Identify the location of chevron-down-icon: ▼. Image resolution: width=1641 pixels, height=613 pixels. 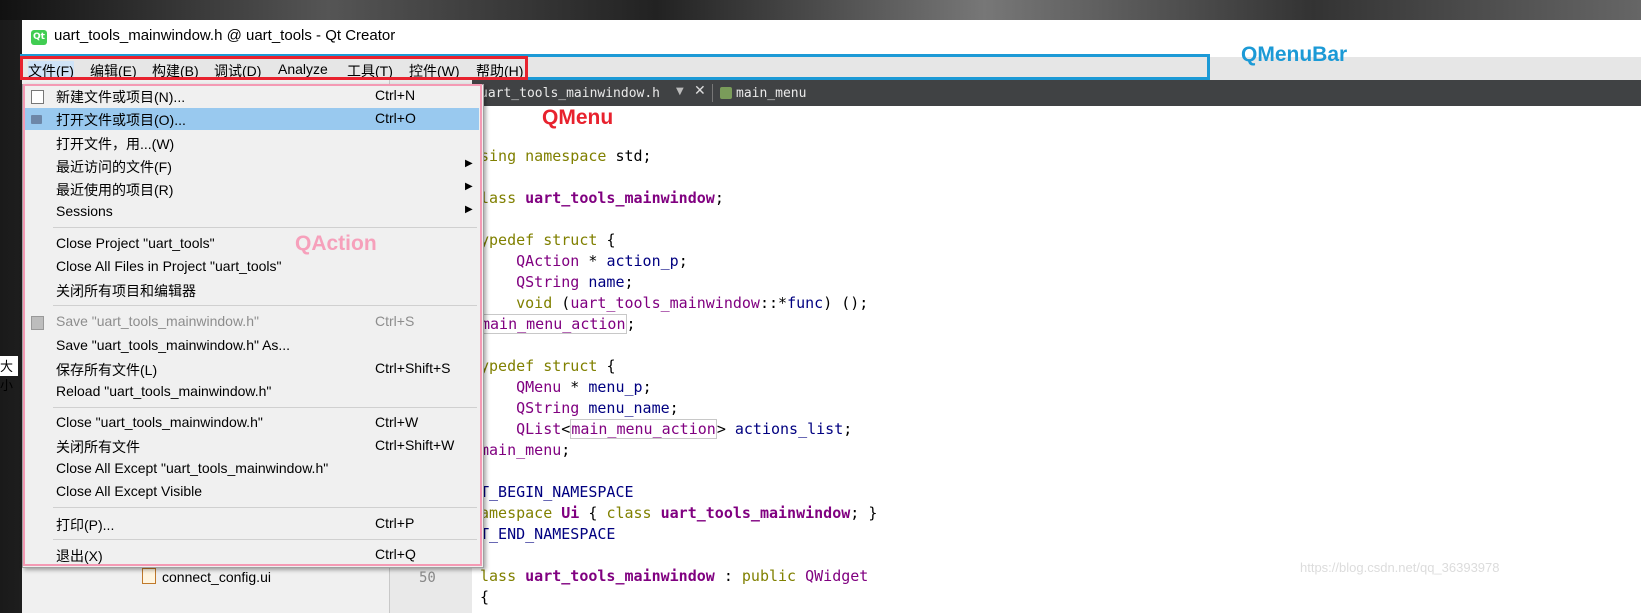
(680, 91).